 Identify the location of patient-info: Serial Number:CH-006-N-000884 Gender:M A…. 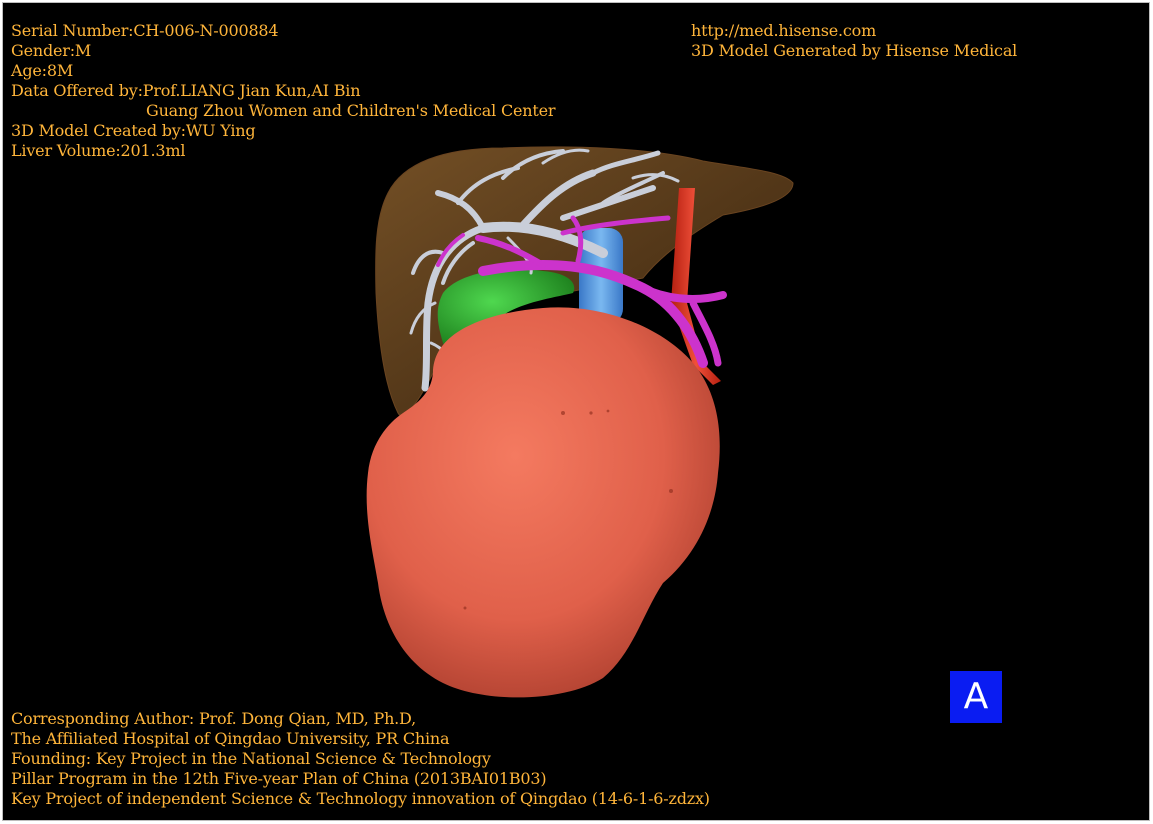
(283, 91).